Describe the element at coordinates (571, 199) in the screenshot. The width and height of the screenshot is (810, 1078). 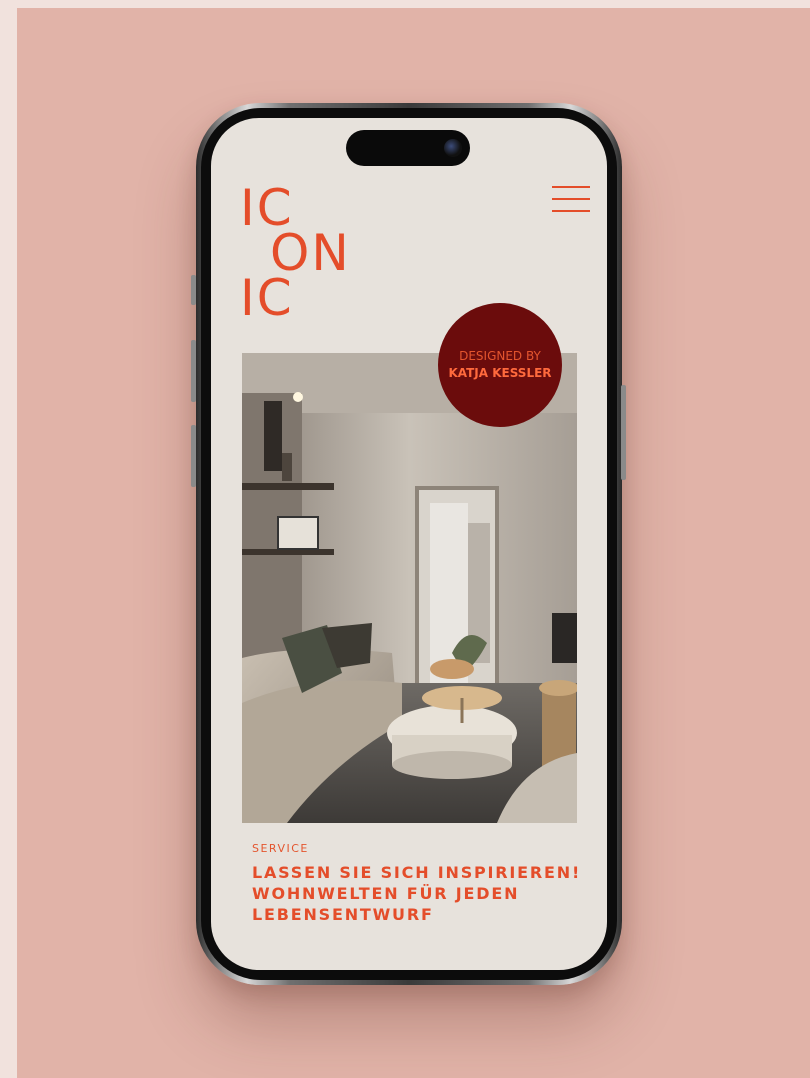
I see `hamburger-menu-icon` at that location.